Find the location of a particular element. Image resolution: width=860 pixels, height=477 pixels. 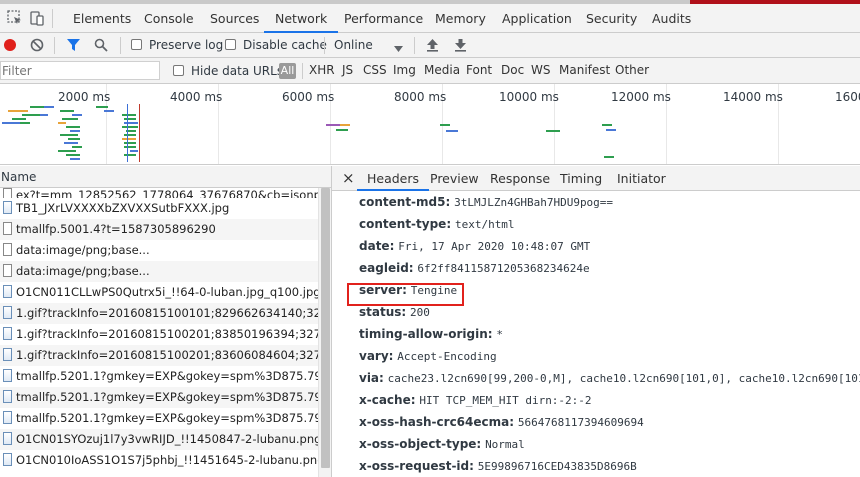

chevron-down-icon is located at coordinates (398, 48).